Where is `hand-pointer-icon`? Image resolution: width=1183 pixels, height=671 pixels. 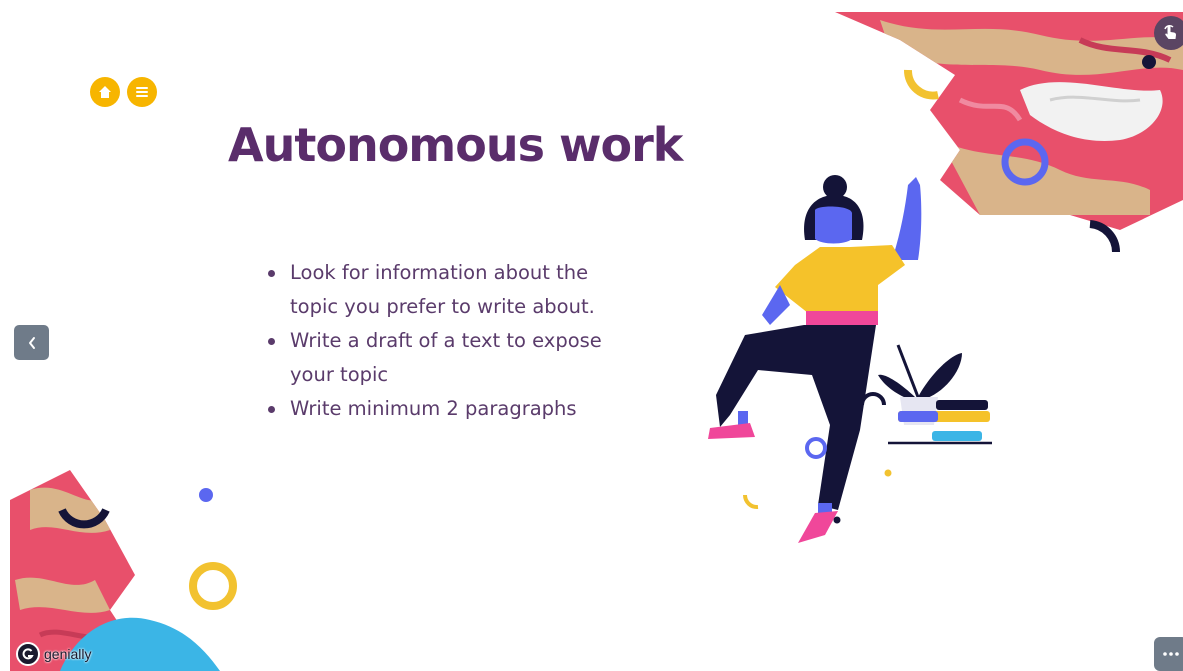
hand-pointer-icon is located at coordinates (1170, 32).